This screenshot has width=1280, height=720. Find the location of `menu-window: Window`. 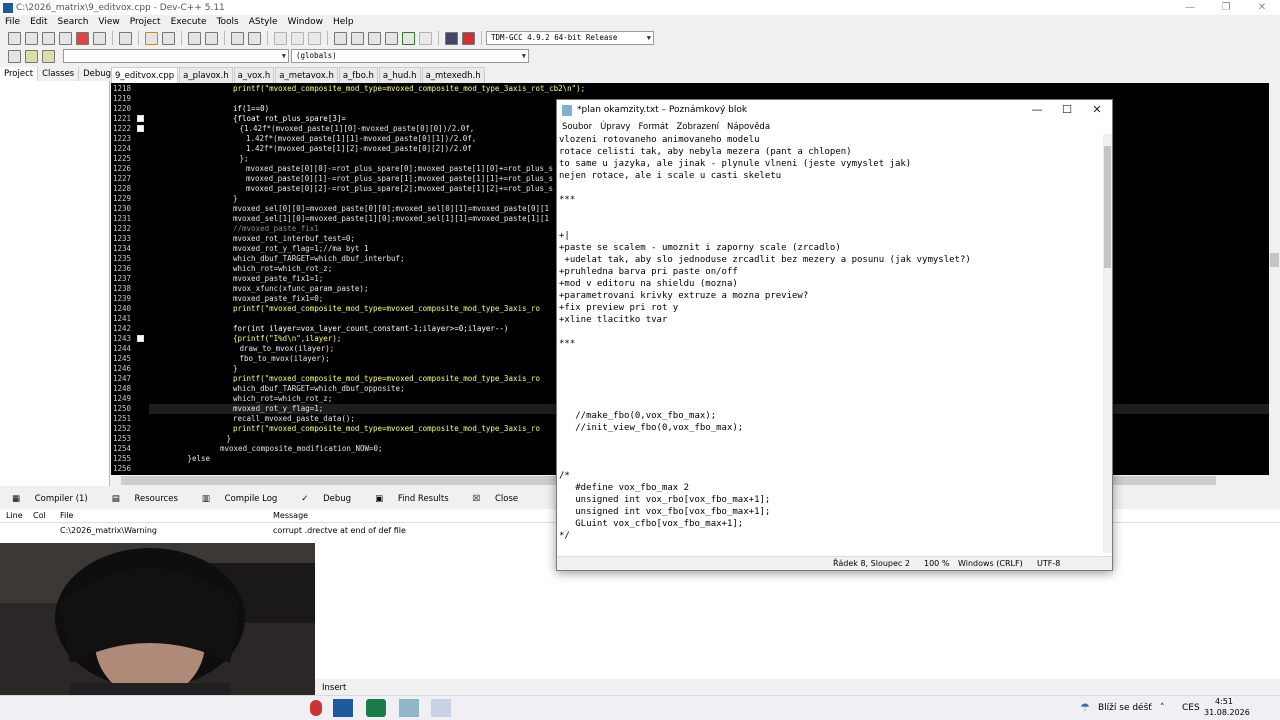

menu-window: Window is located at coordinates (306, 22).